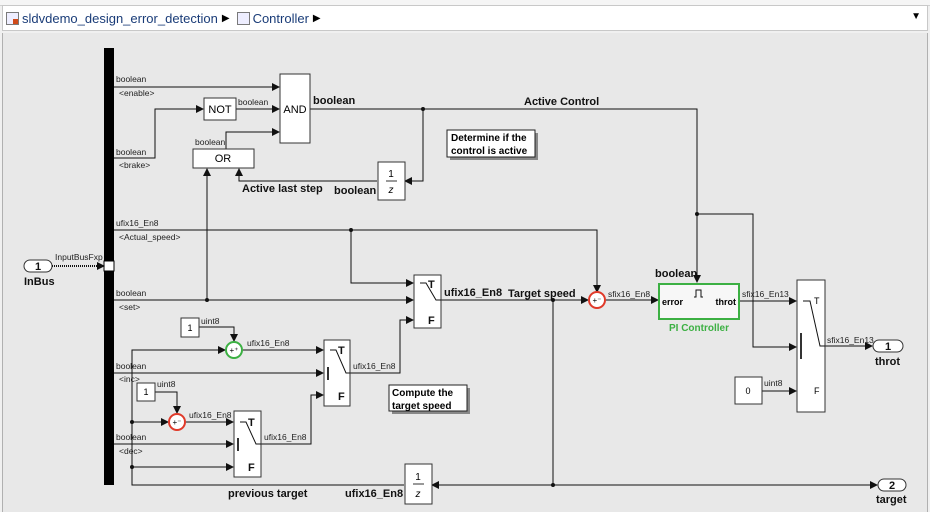 The image size is (930, 512). Describe the element at coordinates (699, 308) in the screenshot. I see `pi-controller-block: error throt PI Controller` at that location.